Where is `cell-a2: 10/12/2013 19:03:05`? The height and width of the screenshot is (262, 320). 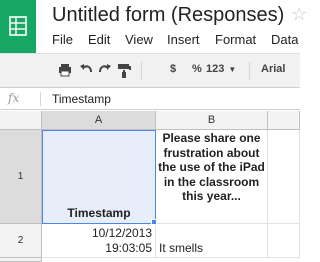
cell-a2: 10/12/2013 19:03:05 is located at coordinates (99, 241).